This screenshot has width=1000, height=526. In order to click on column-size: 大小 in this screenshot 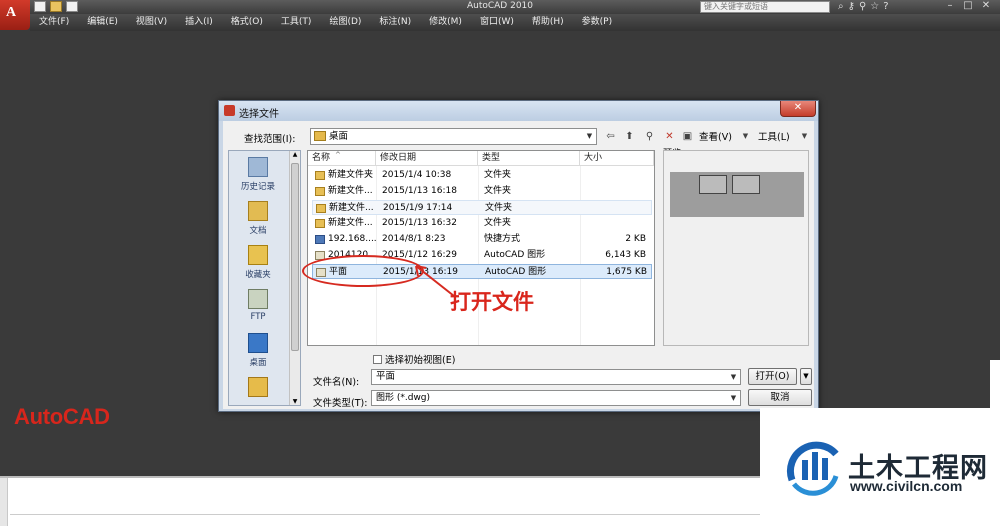, I will do `click(617, 158)`.